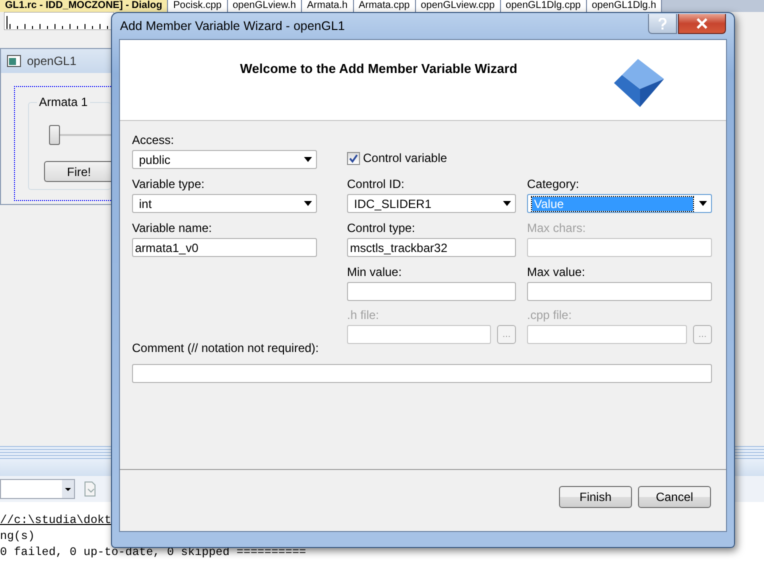 The width and height of the screenshot is (764, 564). Describe the element at coordinates (14, 61) in the screenshot. I see `app-icon` at that location.